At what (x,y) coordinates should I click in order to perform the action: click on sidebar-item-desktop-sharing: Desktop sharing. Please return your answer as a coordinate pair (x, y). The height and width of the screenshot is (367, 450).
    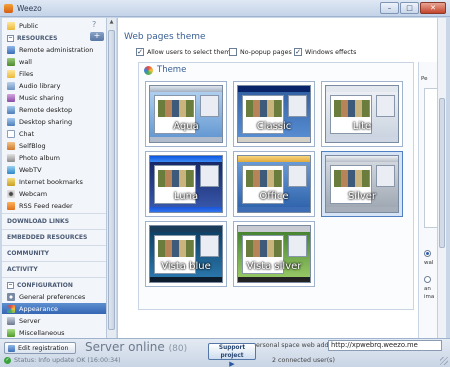
    Looking at the image, I should click on (54, 121).